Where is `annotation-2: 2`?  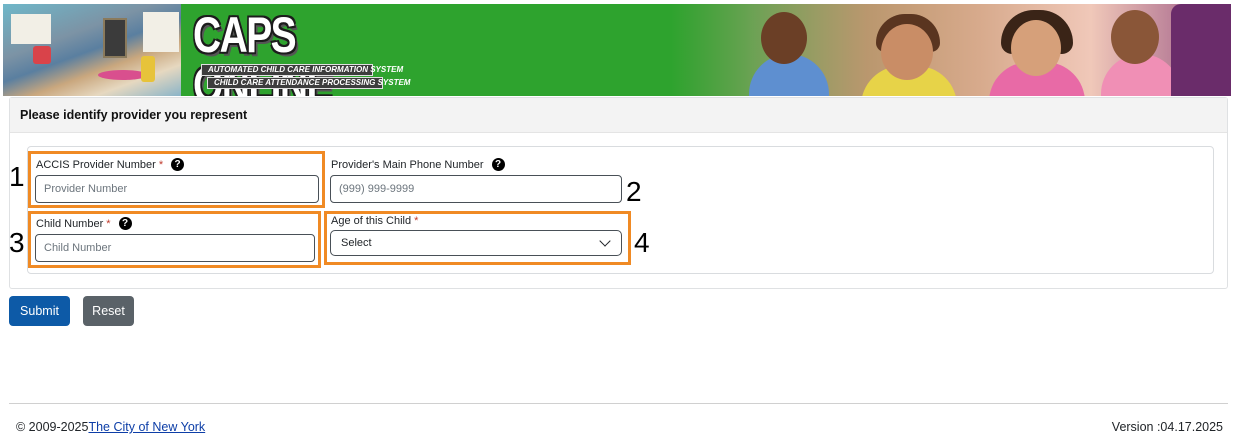 annotation-2: 2 is located at coordinates (634, 191).